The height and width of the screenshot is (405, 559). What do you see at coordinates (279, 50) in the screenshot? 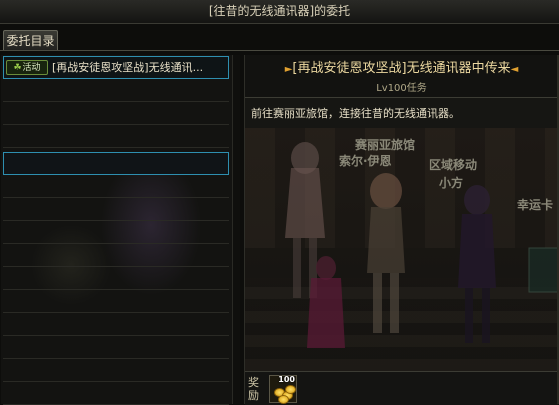
I see `tab-divider` at bounding box center [279, 50].